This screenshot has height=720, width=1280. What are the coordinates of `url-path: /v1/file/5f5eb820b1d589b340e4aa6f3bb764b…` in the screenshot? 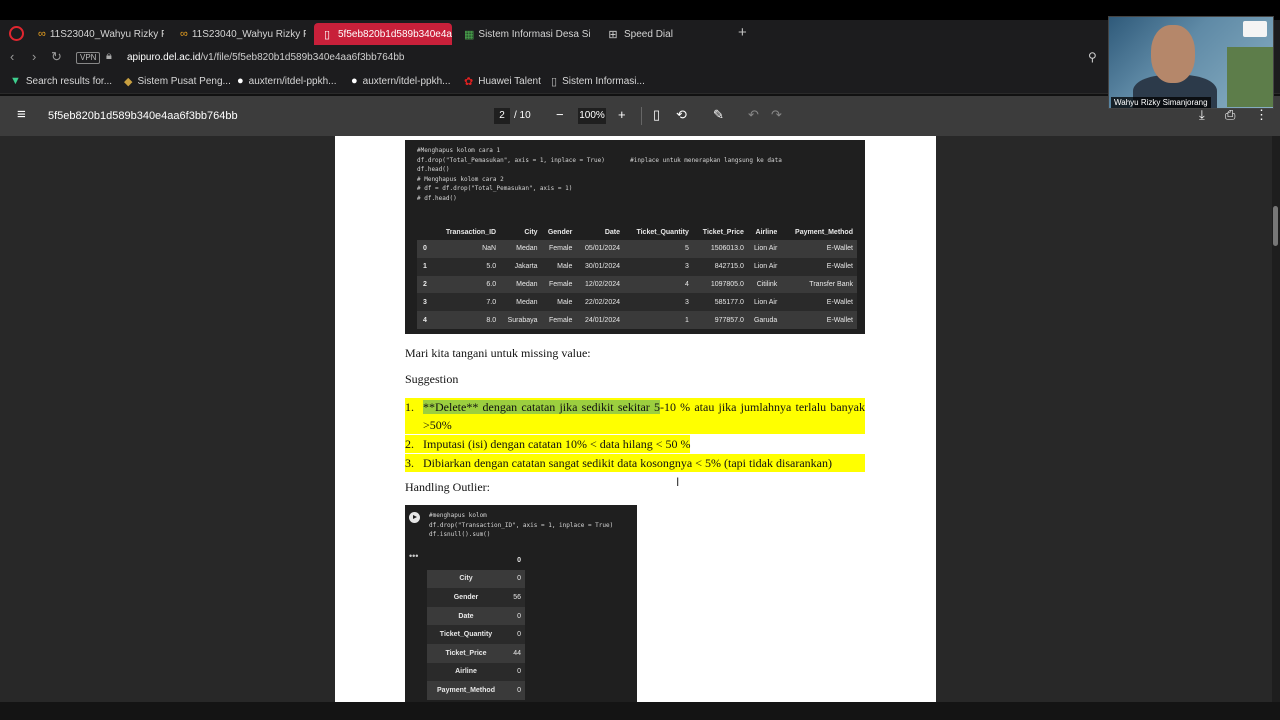 It's located at (302, 57).